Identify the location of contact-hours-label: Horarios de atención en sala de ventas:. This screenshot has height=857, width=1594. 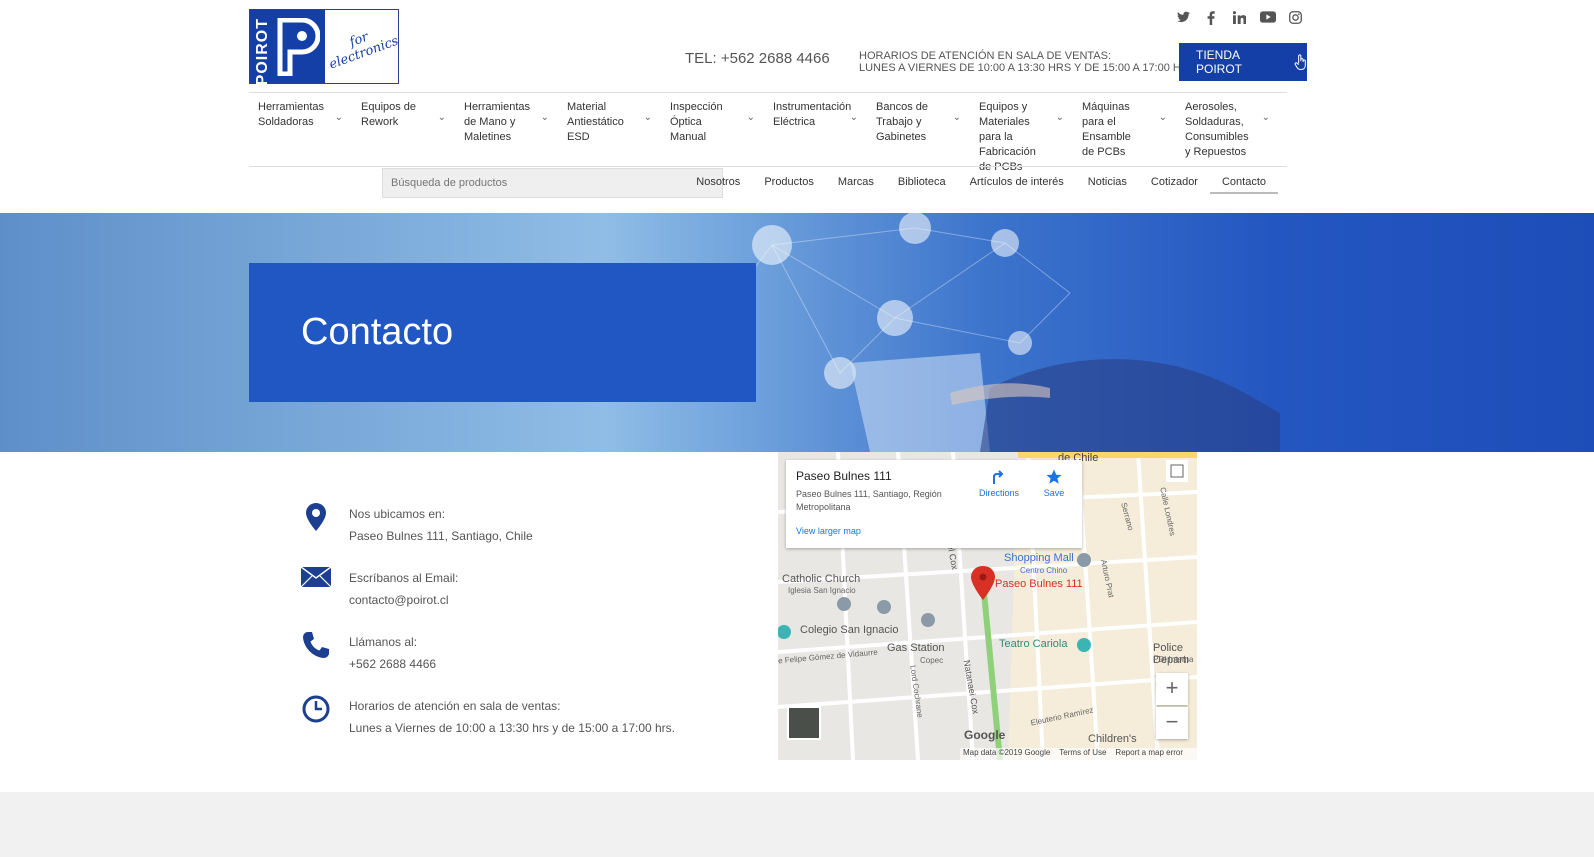
(455, 706).